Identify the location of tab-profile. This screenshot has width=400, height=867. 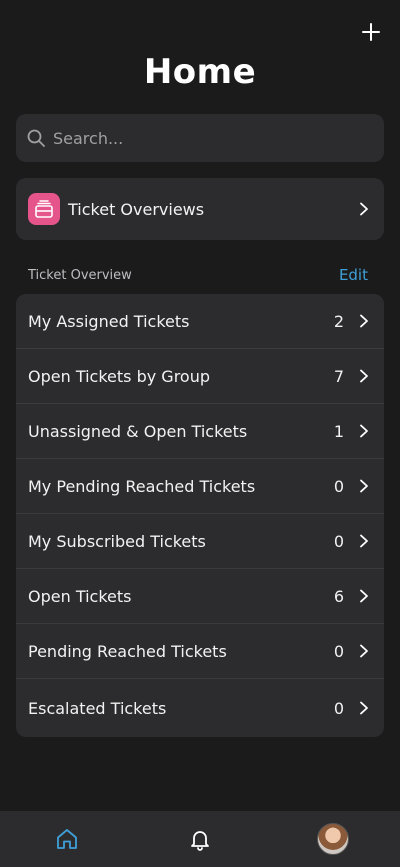
(333, 839).